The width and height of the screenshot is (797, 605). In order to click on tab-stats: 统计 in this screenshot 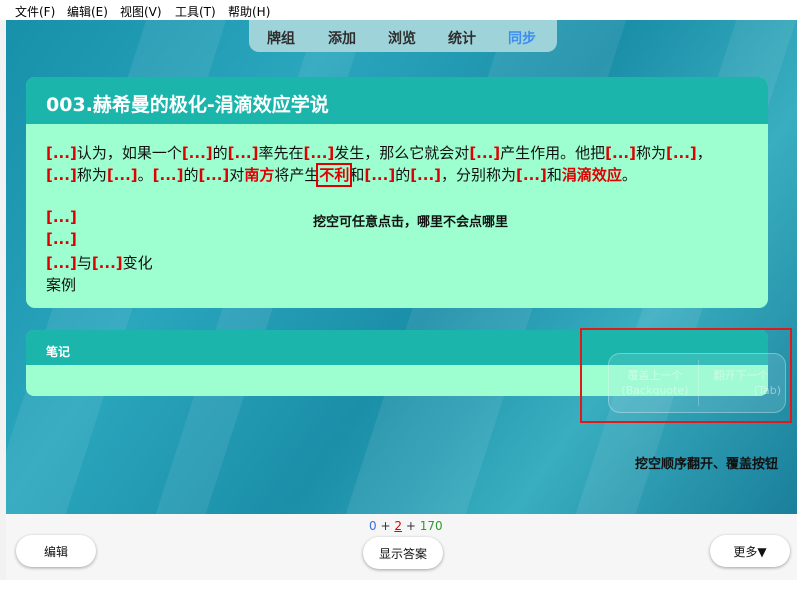, I will do `click(462, 38)`.